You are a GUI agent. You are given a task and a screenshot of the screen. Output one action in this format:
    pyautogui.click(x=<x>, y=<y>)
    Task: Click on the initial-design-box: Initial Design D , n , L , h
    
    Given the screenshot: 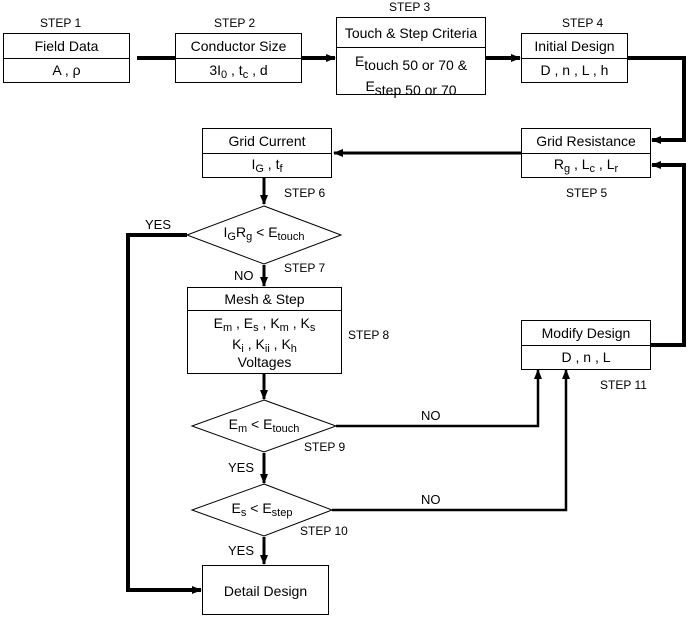 What is the action you would take?
    pyautogui.click(x=574, y=58)
    